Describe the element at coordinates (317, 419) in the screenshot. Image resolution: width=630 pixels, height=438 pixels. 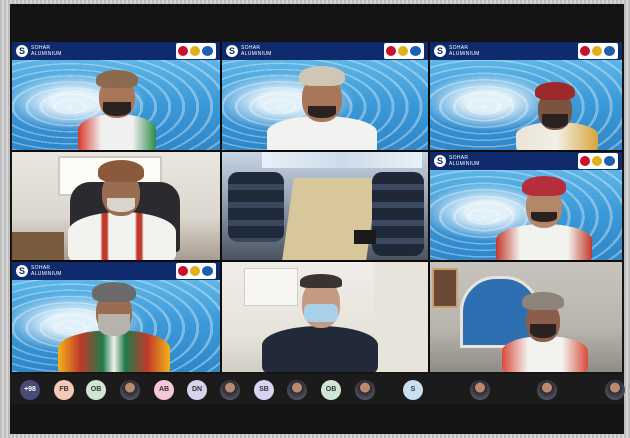
I see `bottom-bar` at that location.